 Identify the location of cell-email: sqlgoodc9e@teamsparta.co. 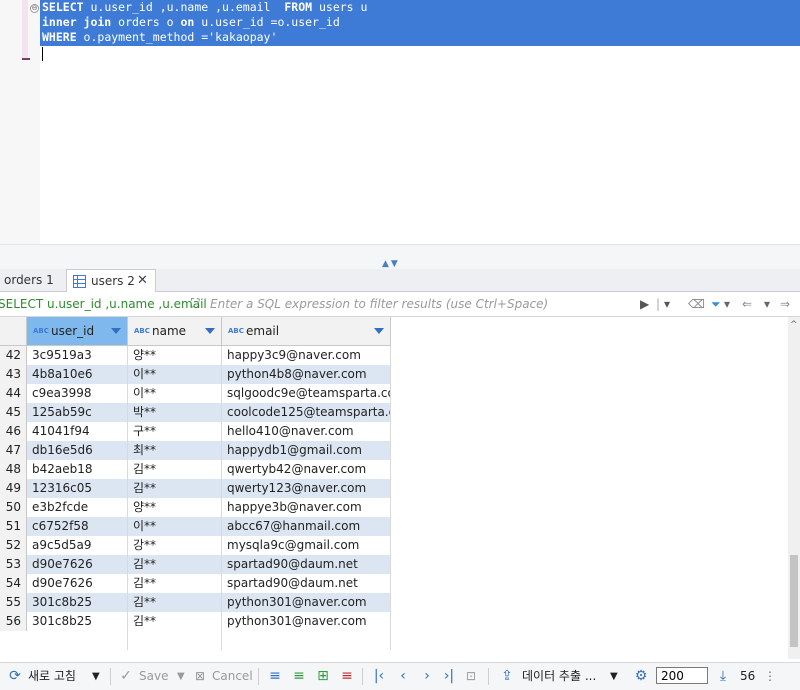
(306, 393).